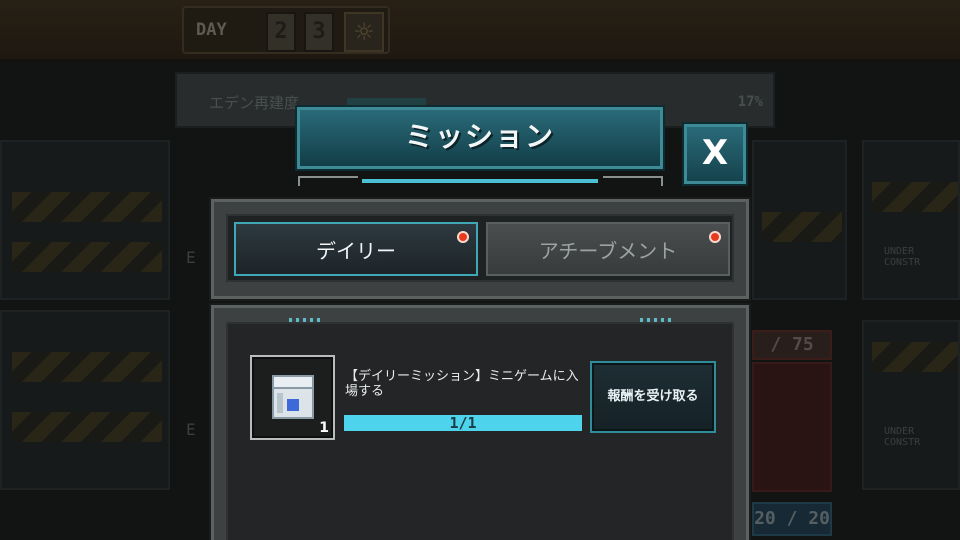 Image resolution: width=960 pixels, height=540 pixels. I want to click on claim-reward-button: 報酬を受け取る, so click(653, 397).